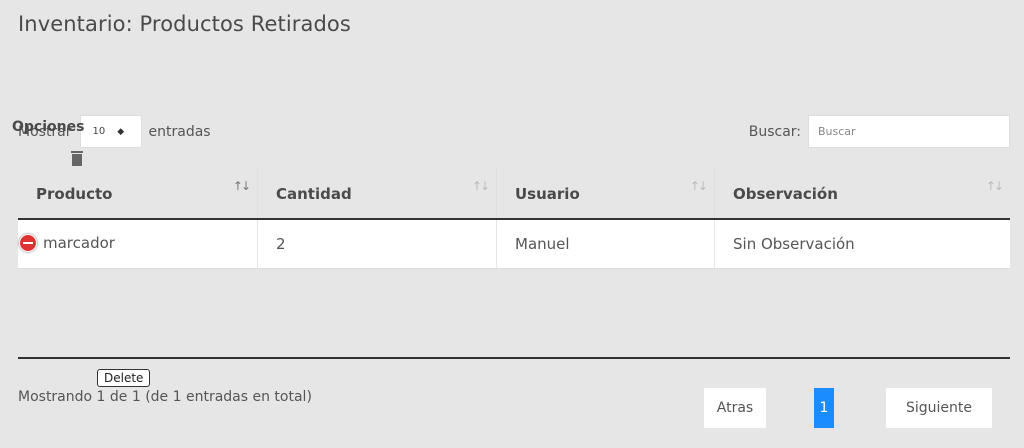 The image size is (1024, 448). Describe the element at coordinates (28, 243) in the screenshot. I see `collapse-row-icon` at that location.